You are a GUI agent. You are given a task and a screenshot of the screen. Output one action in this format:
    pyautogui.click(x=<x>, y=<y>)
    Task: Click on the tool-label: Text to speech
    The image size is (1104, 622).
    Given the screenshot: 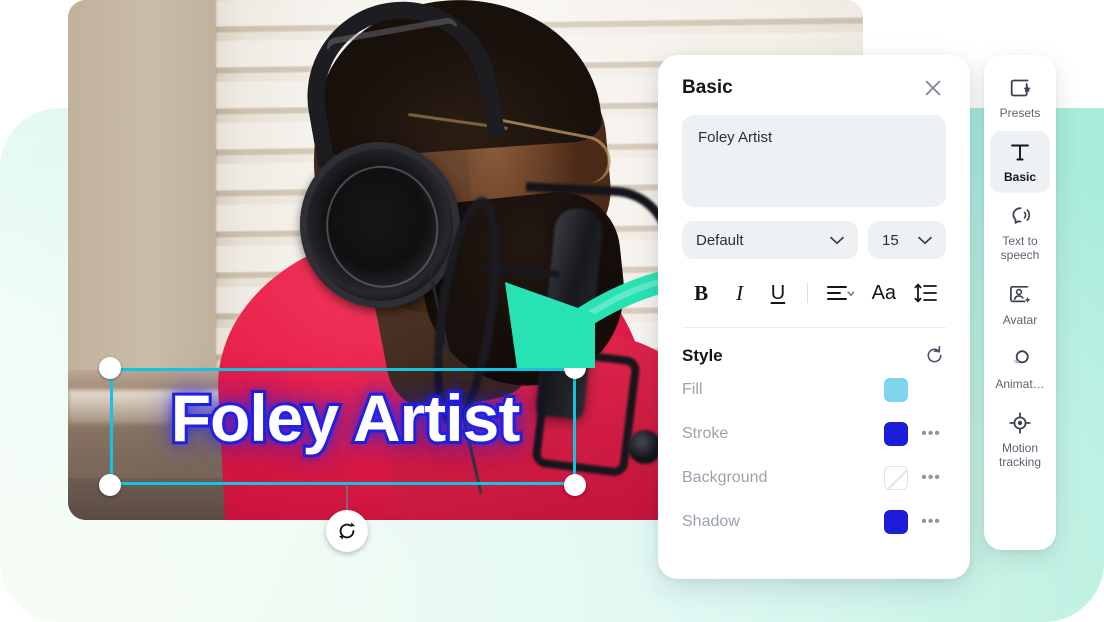 What is the action you would take?
    pyautogui.click(x=1020, y=248)
    